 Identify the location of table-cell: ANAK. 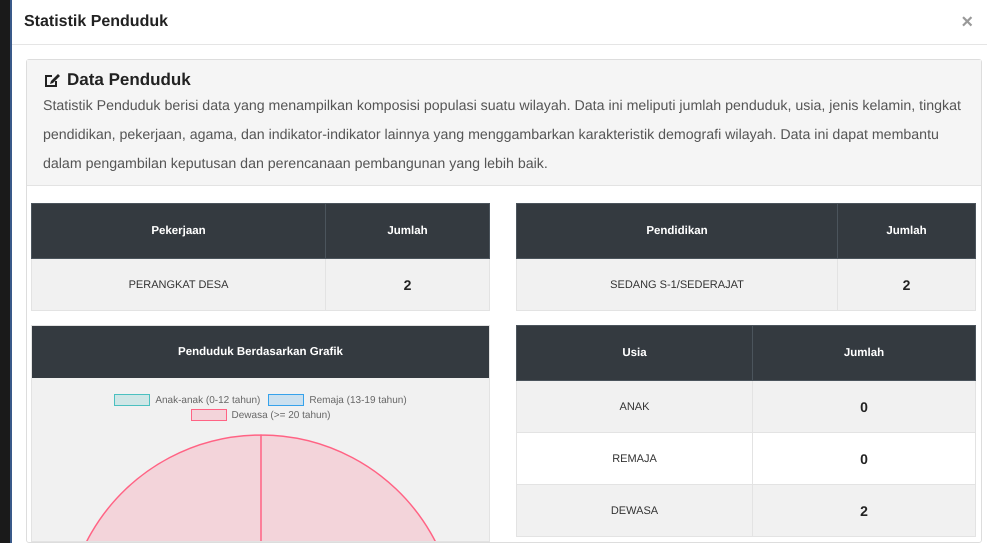
(634, 406).